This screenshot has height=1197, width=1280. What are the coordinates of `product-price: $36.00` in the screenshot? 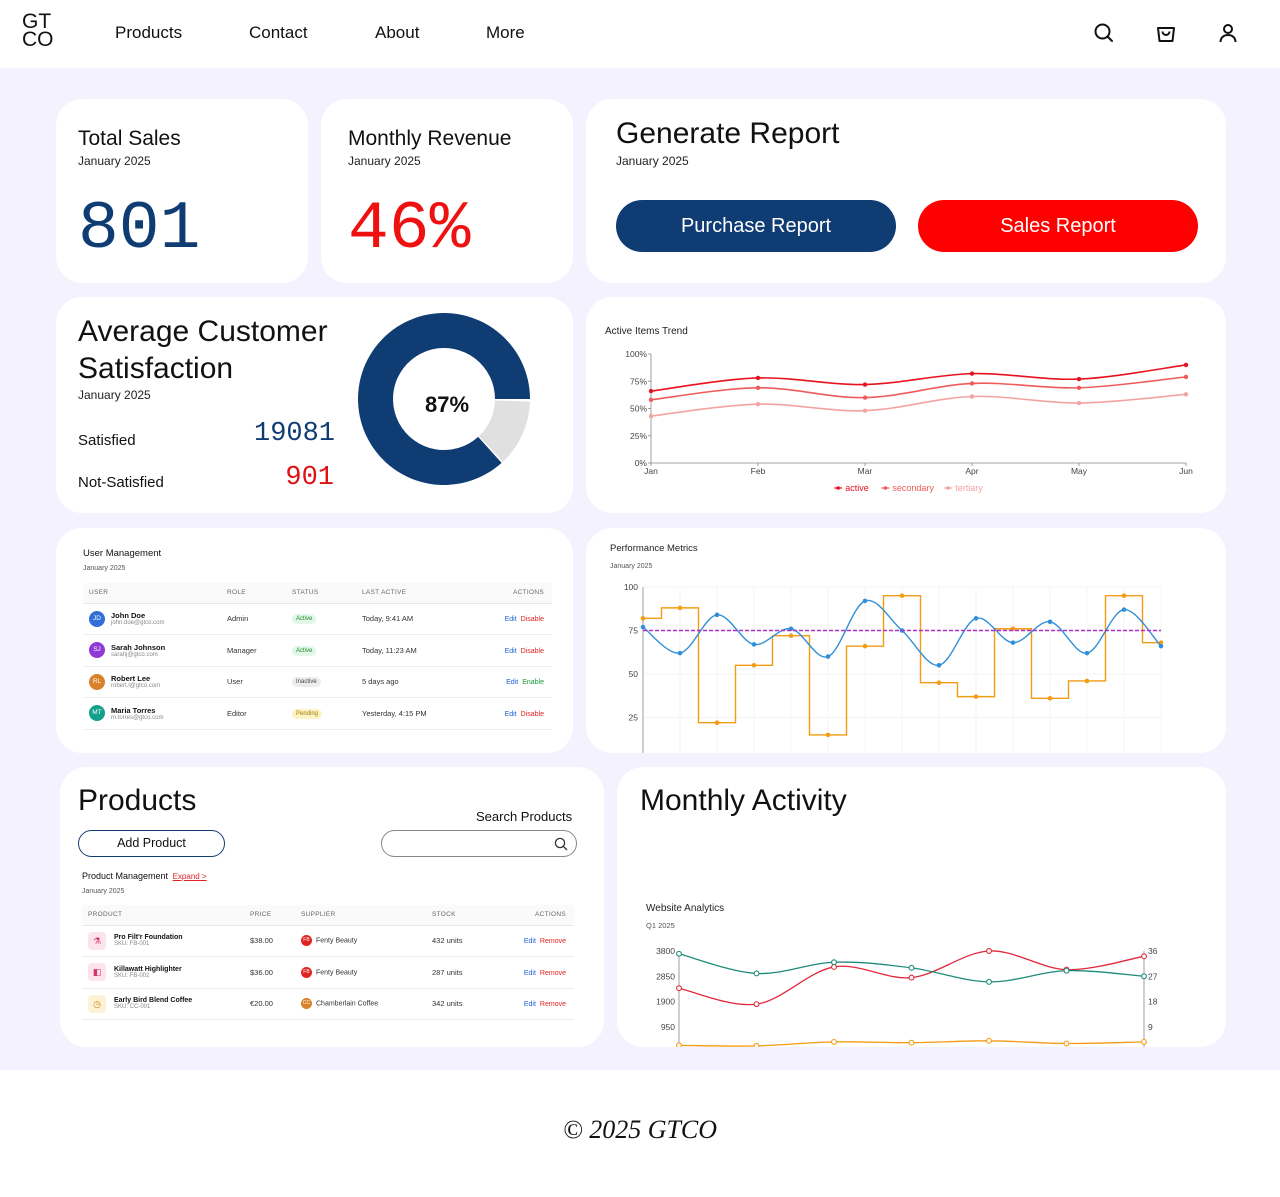 It's located at (269, 972).